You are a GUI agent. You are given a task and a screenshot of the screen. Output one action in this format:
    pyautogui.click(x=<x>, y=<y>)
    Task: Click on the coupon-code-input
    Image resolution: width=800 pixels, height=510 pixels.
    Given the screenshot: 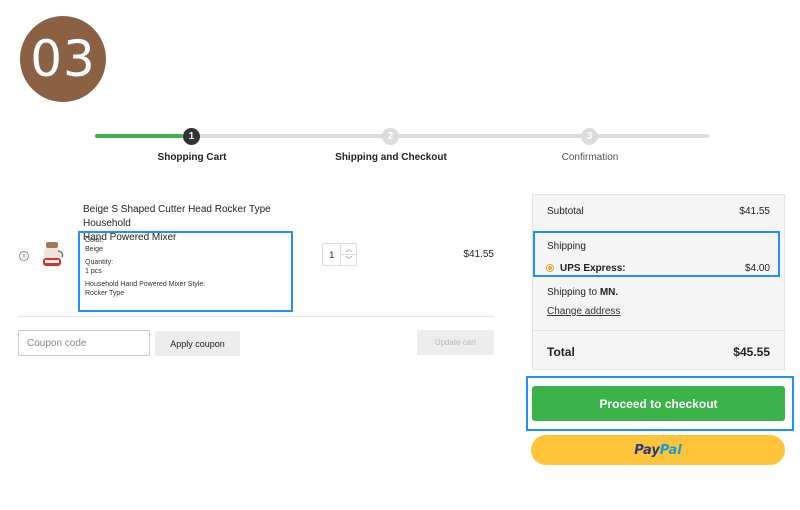 What is the action you would take?
    pyautogui.click(x=84, y=343)
    